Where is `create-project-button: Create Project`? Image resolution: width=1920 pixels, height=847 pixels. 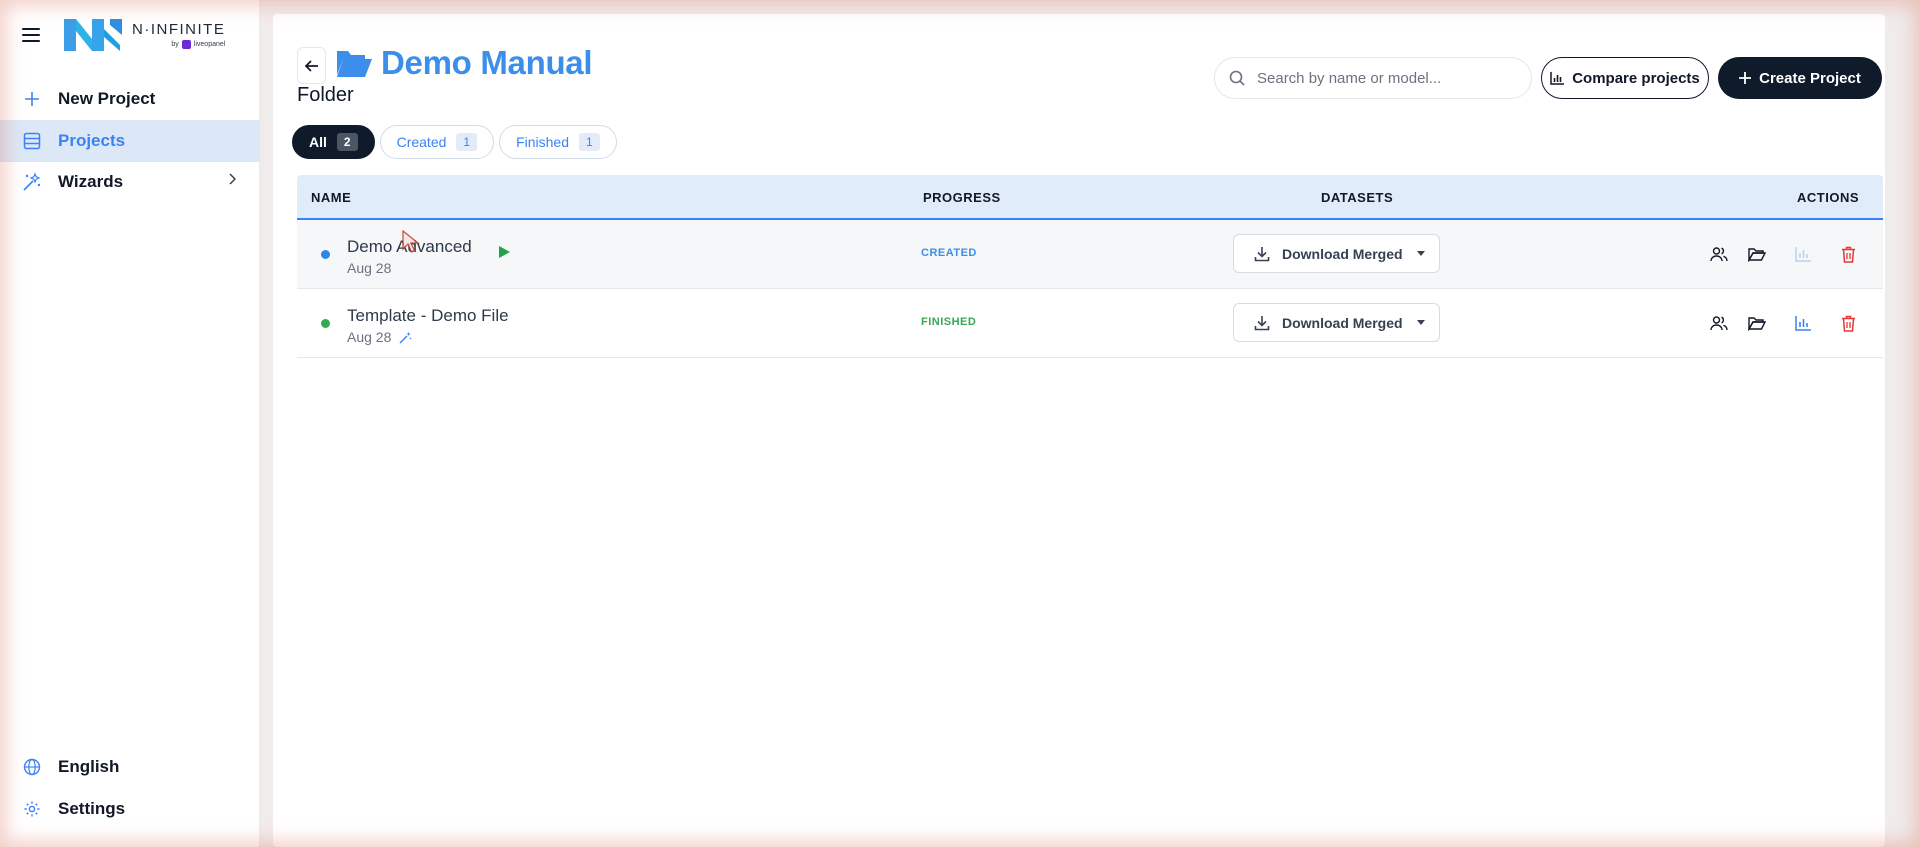
create-project-button: Create Project is located at coordinates (1800, 78).